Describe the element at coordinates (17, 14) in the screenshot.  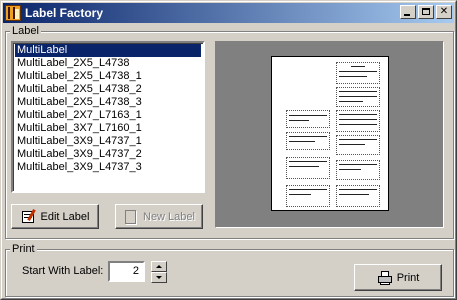
I see `app-icon-glyph-right` at that location.